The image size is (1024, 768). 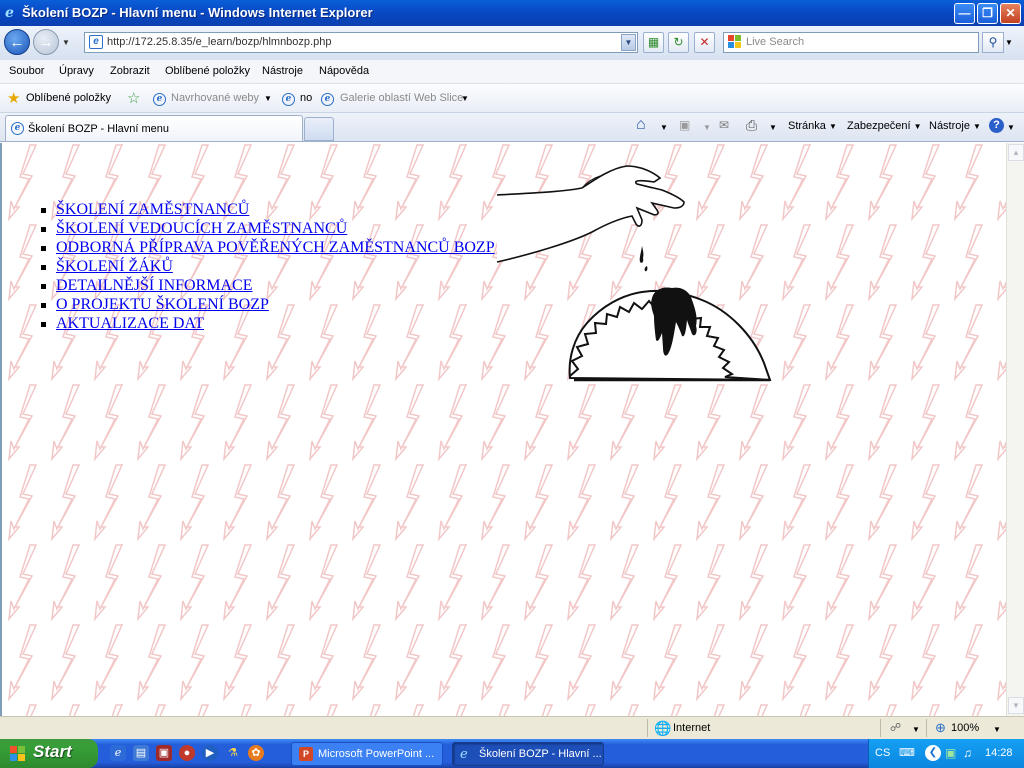 I want to click on zoom-icon: ⊕, so click(x=940, y=728).